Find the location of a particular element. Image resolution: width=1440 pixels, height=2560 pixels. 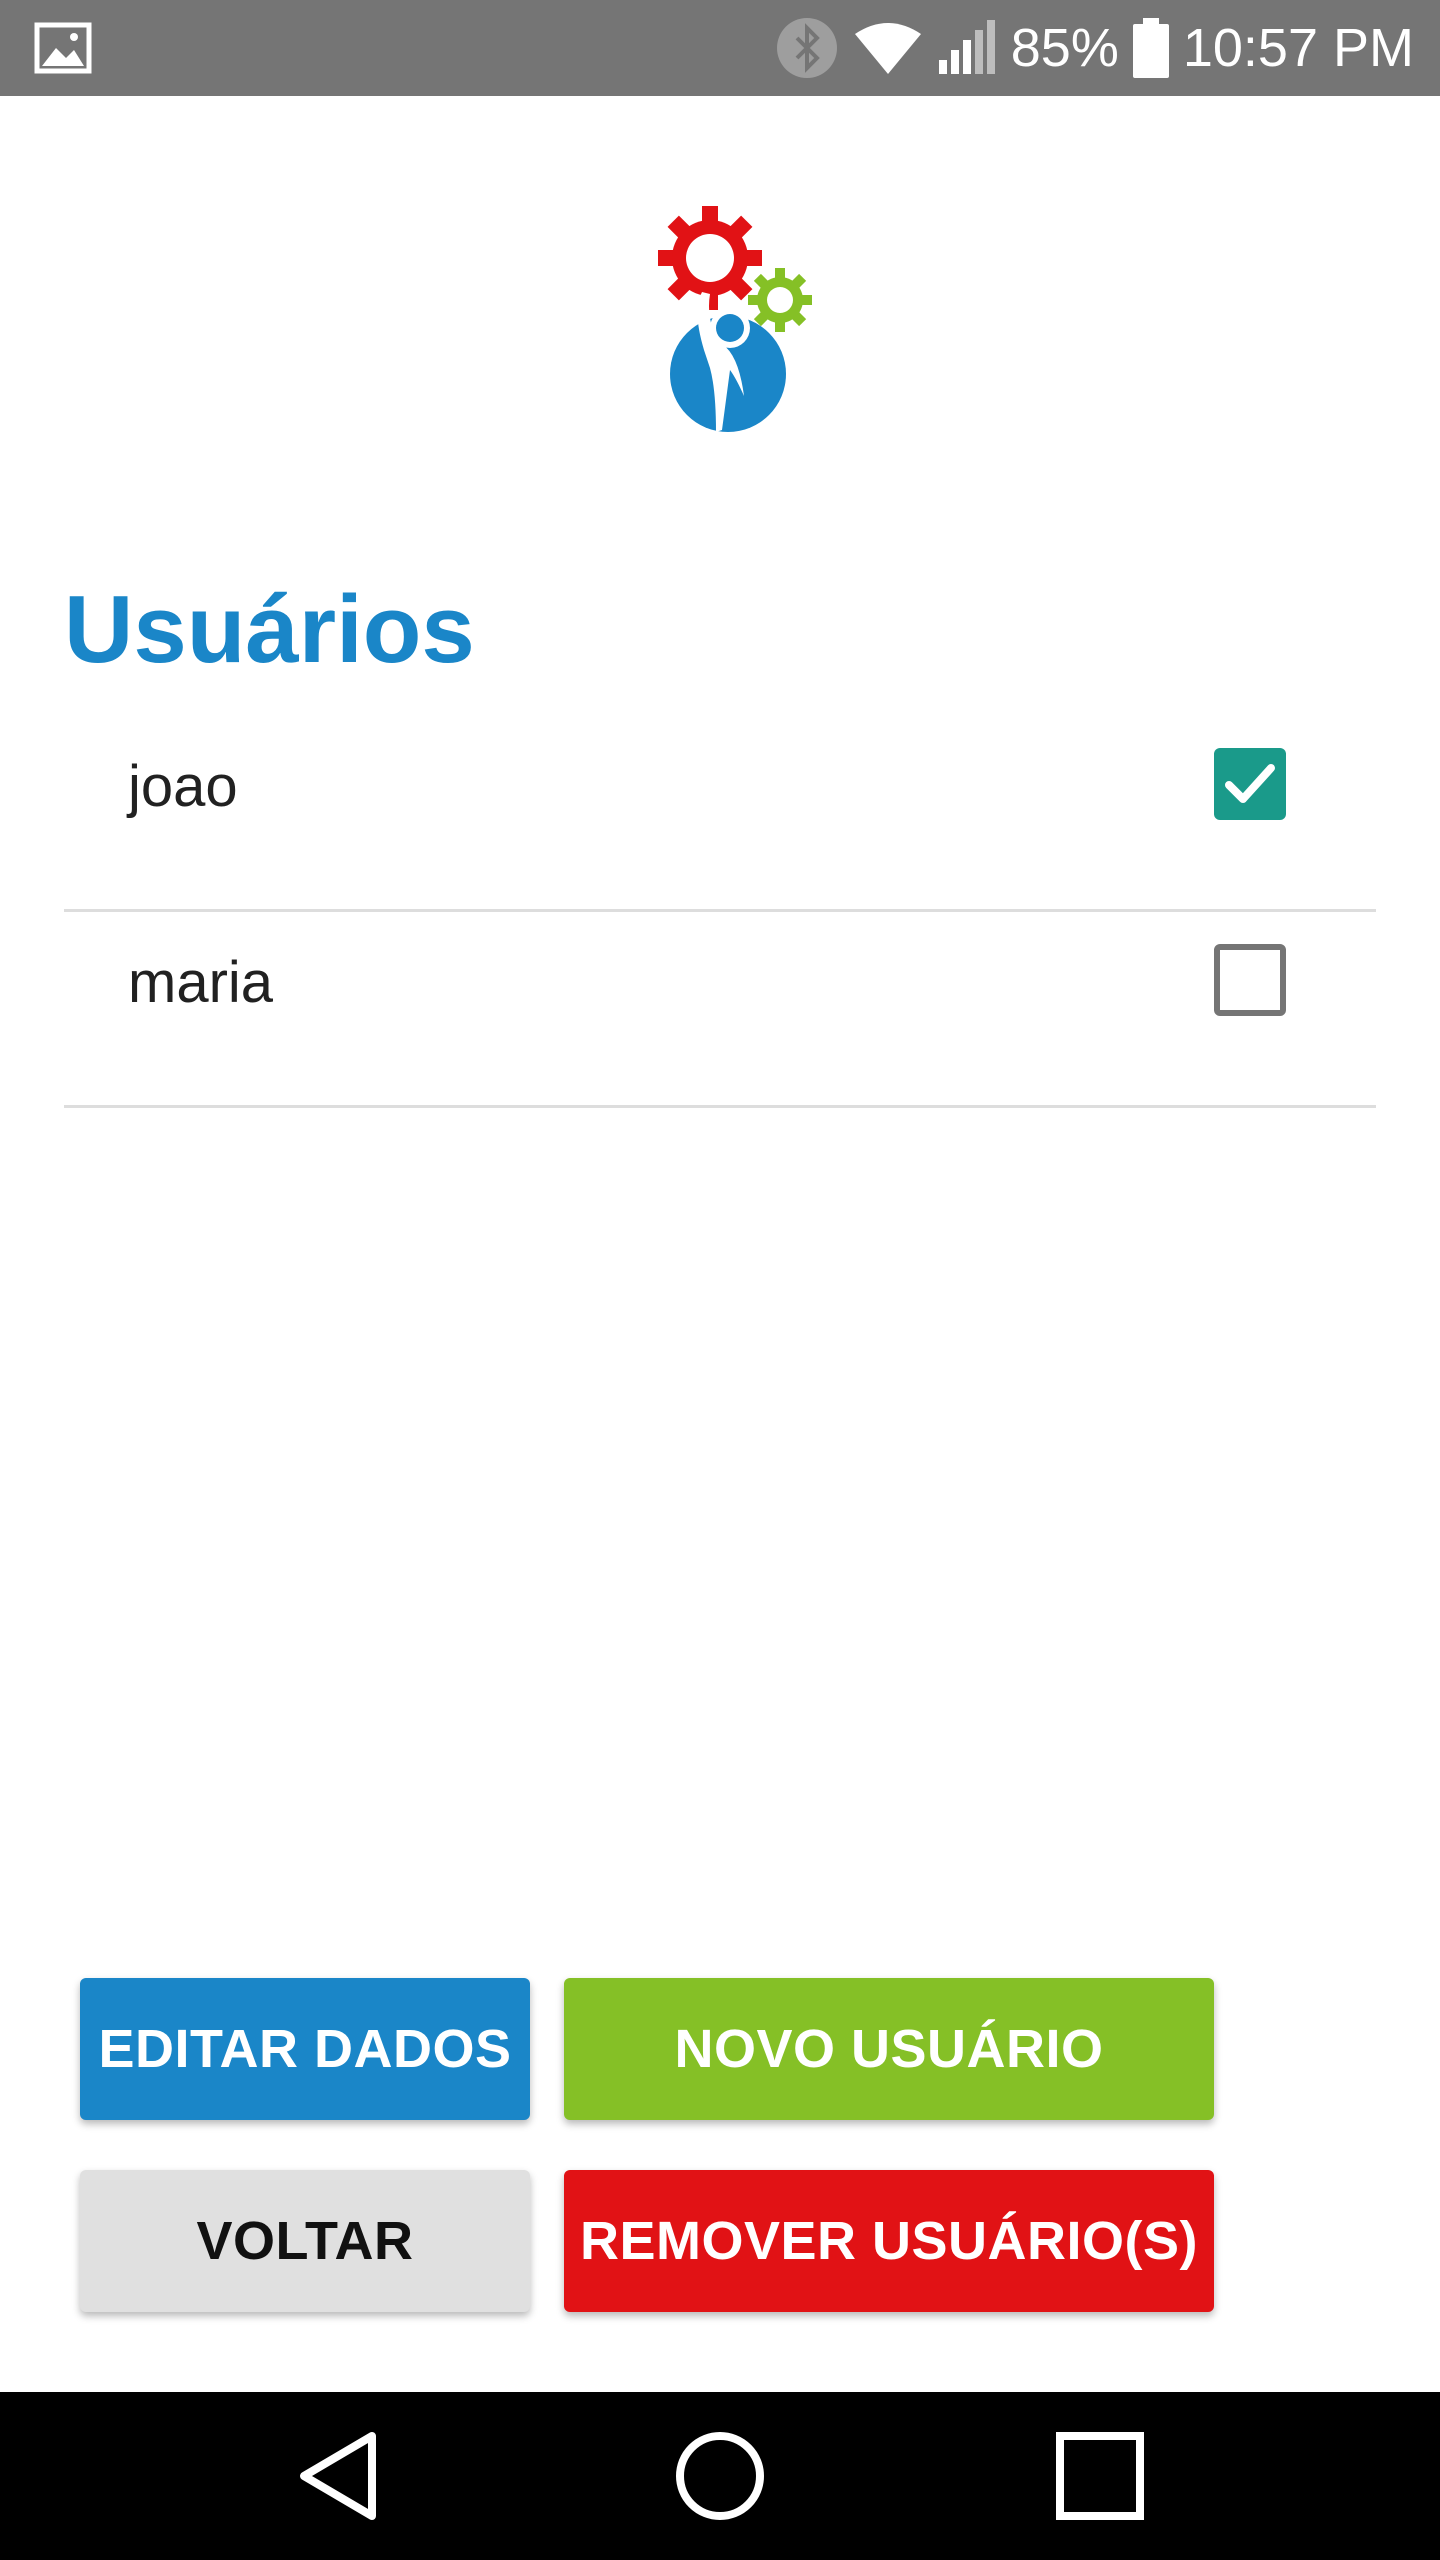

status-time: 10:57 PM is located at coordinates (1298, 48).